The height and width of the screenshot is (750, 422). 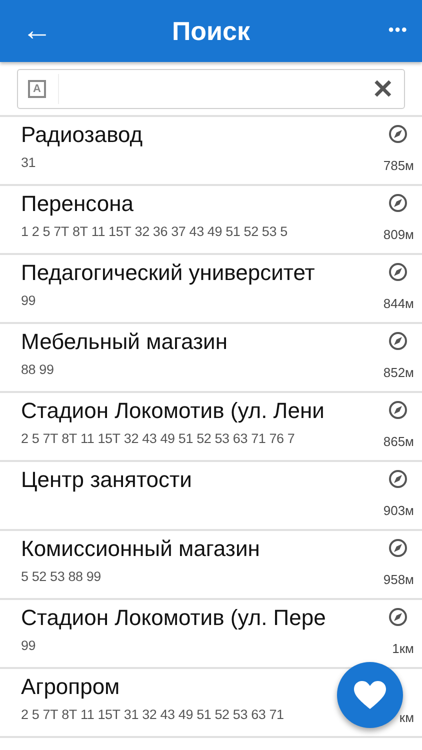 I want to click on back-button: ←, so click(x=36, y=31).